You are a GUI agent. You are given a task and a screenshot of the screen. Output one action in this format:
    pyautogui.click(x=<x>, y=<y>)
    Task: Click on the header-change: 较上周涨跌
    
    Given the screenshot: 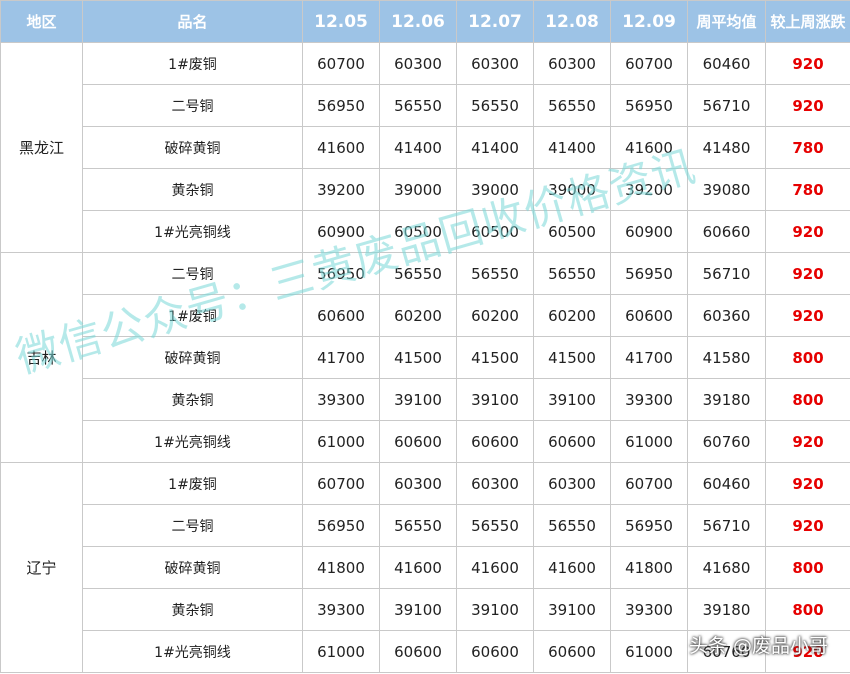 What is the action you would take?
    pyautogui.click(x=807, y=21)
    